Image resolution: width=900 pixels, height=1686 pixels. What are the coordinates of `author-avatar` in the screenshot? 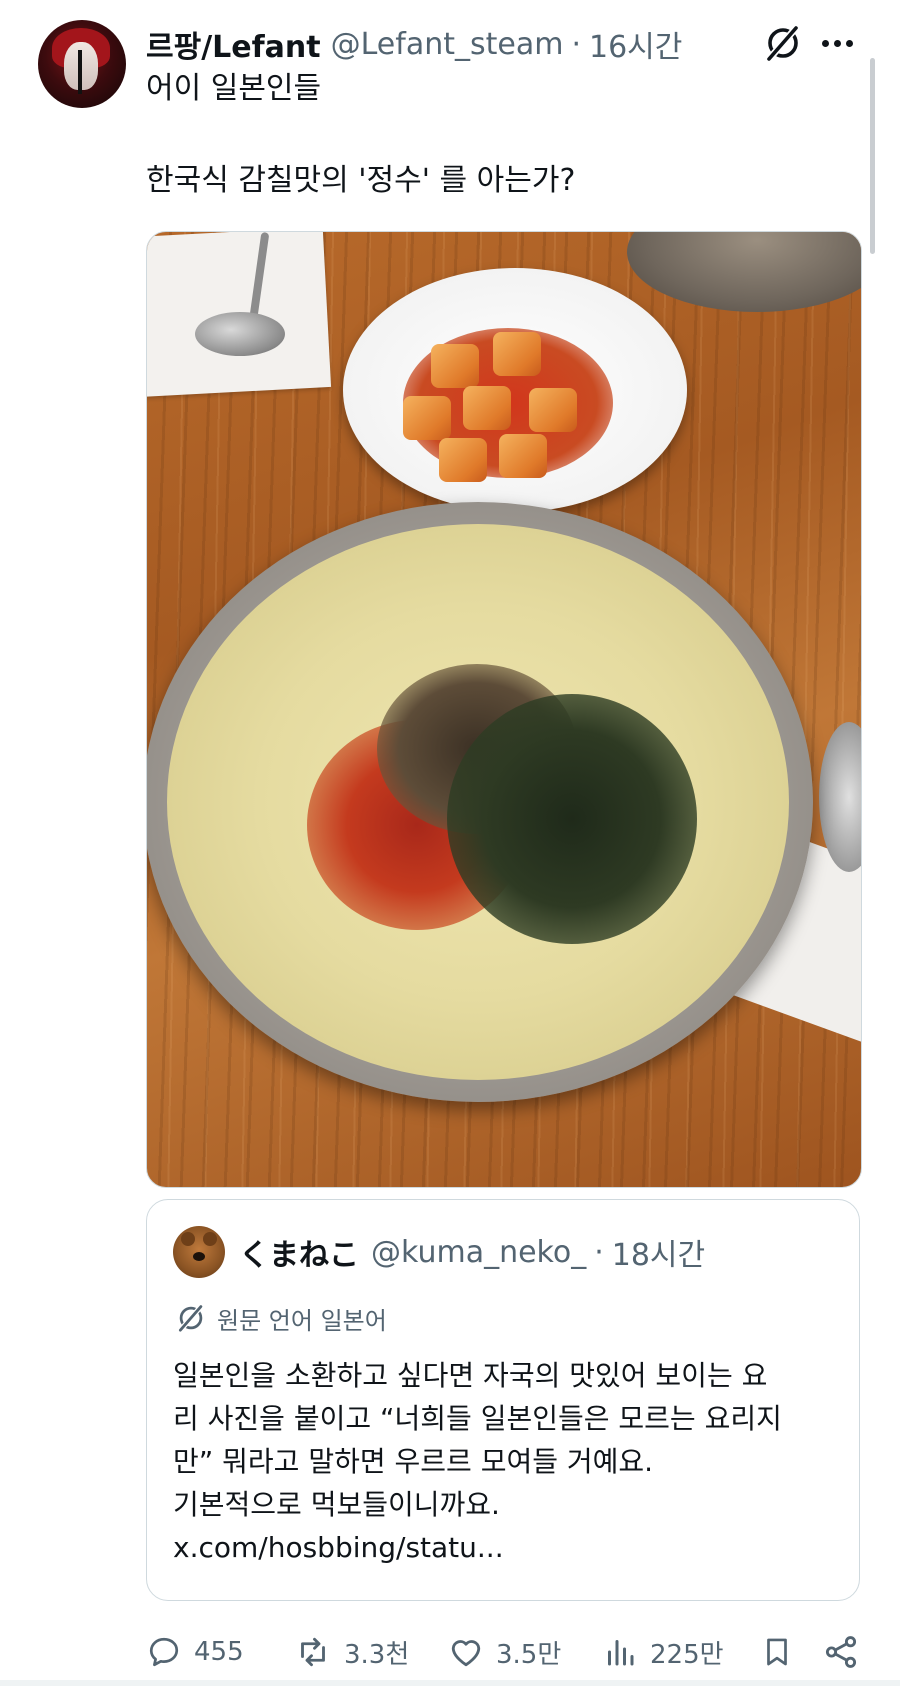 It's located at (82, 64).